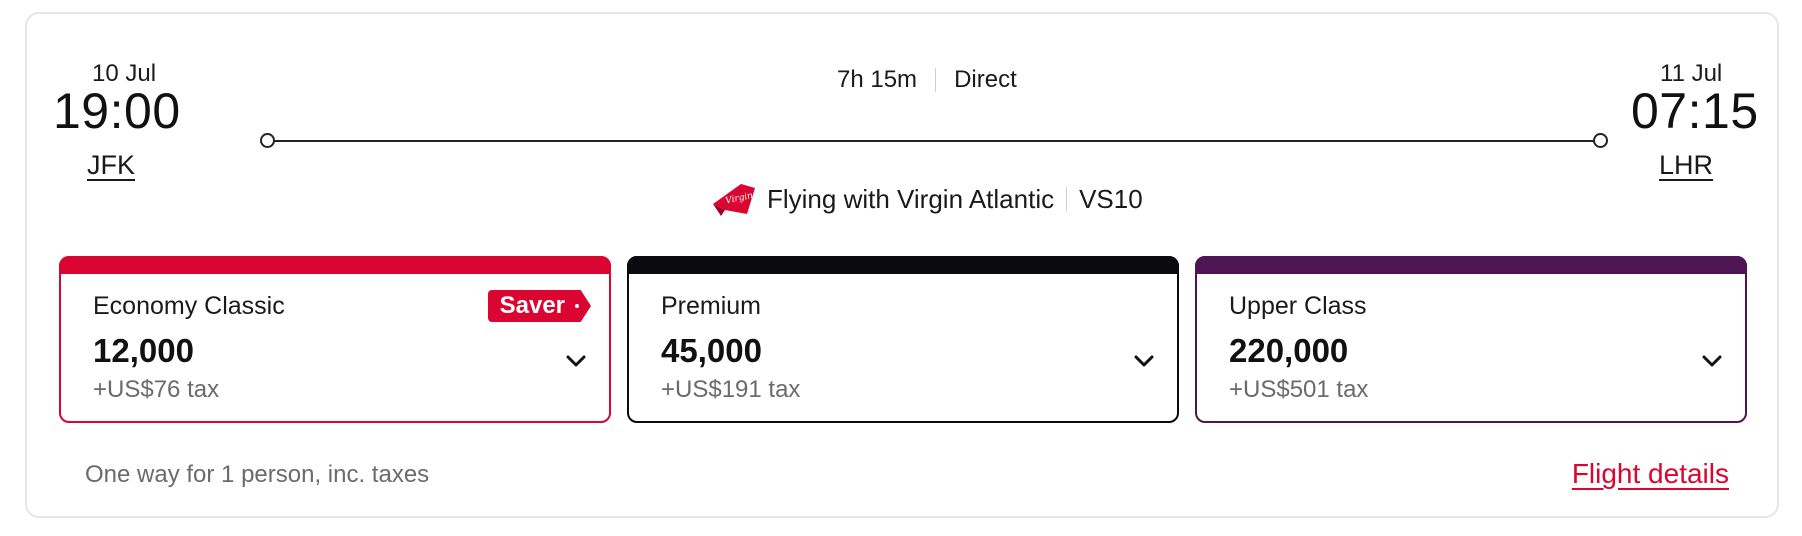  What do you see at coordinates (156, 389) in the screenshot?
I see `fare-tax: +US$76 tax` at bounding box center [156, 389].